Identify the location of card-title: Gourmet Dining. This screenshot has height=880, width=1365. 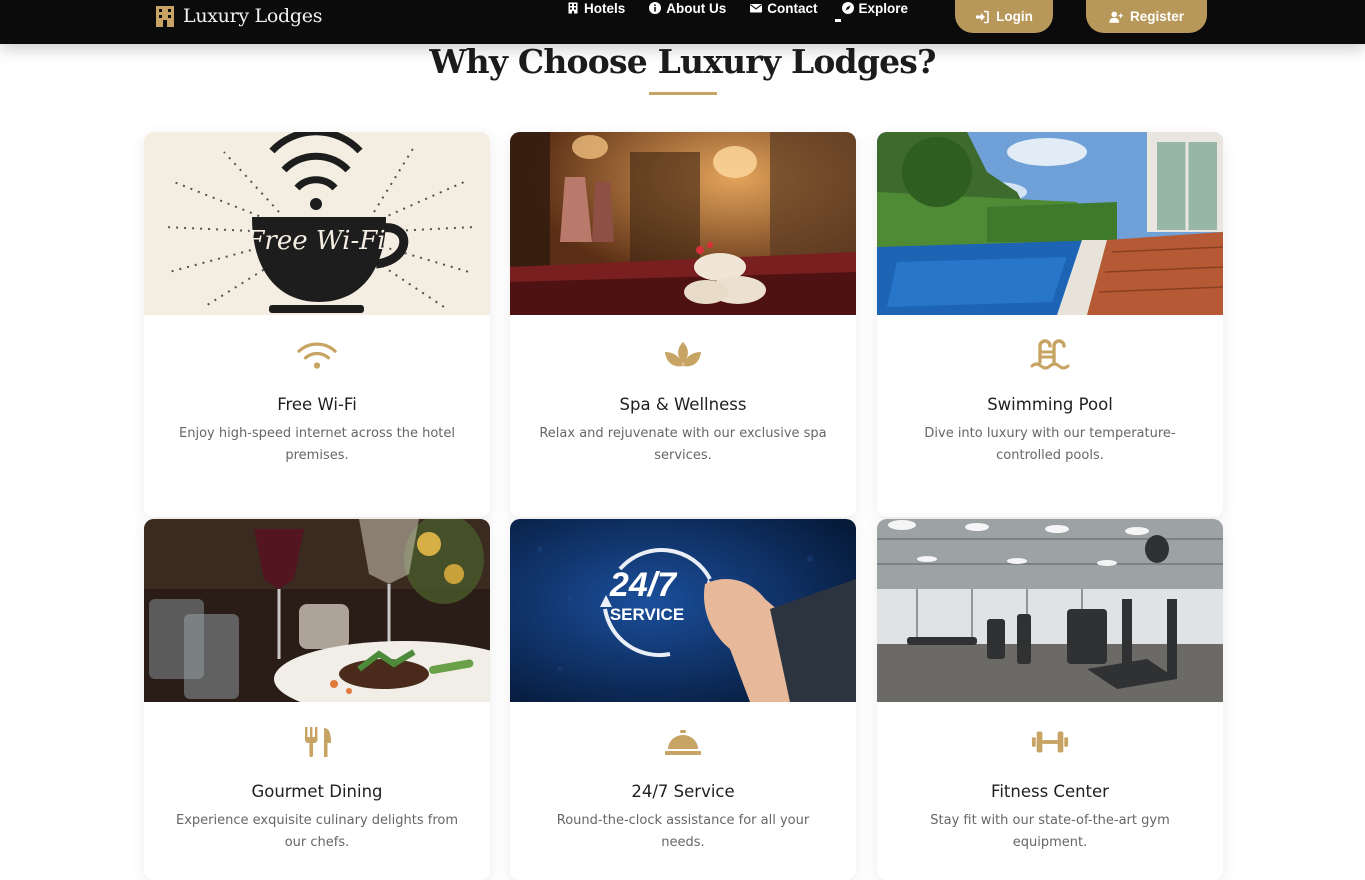
(317, 791).